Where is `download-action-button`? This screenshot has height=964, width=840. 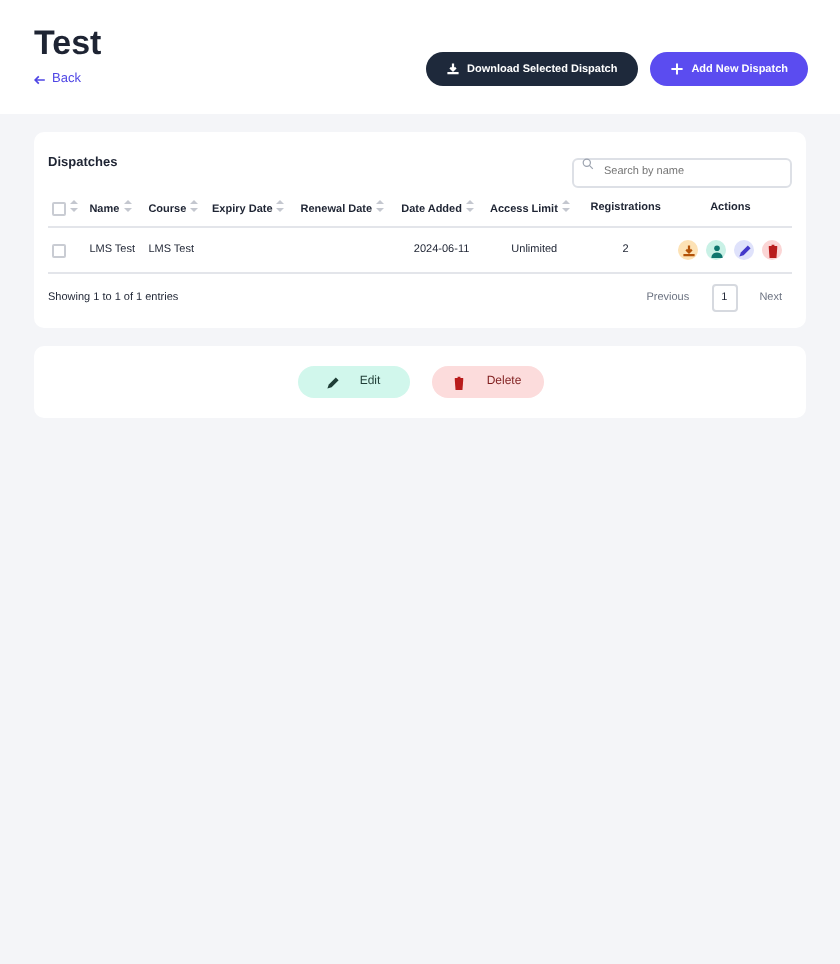
download-action-button is located at coordinates (688, 250).